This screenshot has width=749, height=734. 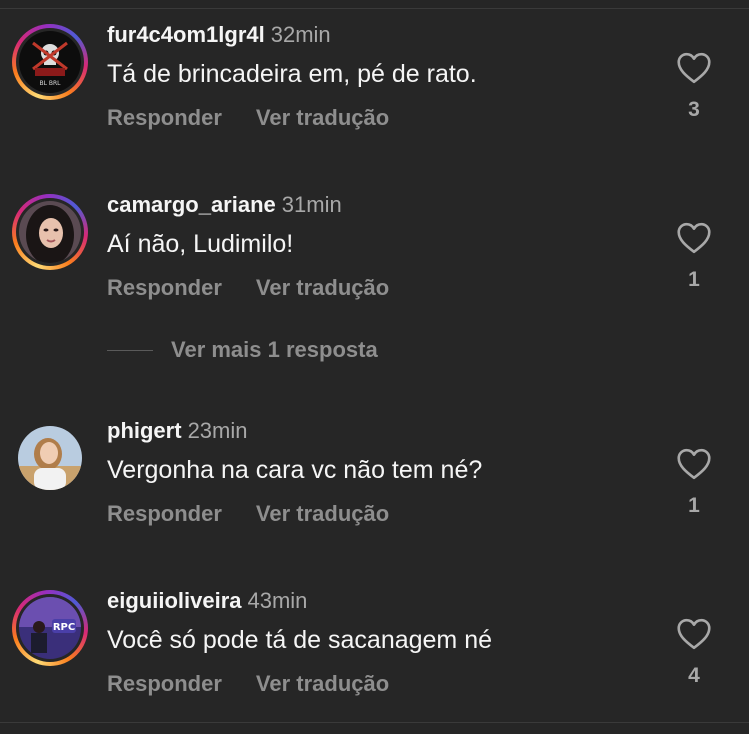 I want to click on view-more-replies-label: Ver mais 1 resposta, so click(x=274, y=349).